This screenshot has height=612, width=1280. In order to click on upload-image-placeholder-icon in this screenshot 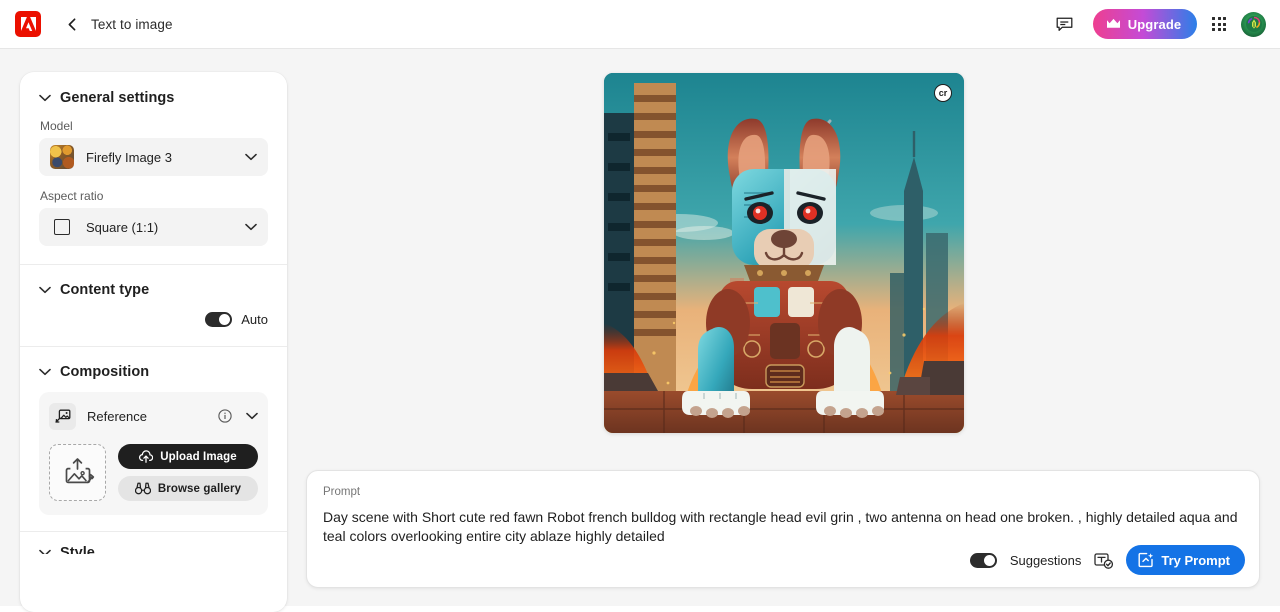, I will do `click(79, 470)`.